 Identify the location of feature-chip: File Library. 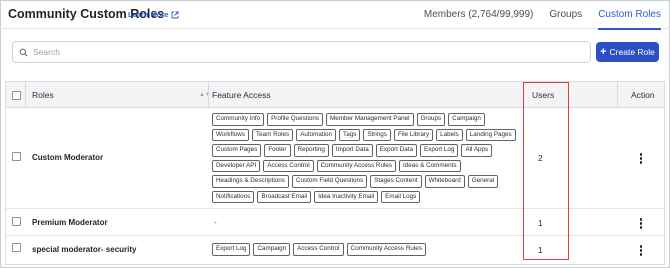
(413, 134).